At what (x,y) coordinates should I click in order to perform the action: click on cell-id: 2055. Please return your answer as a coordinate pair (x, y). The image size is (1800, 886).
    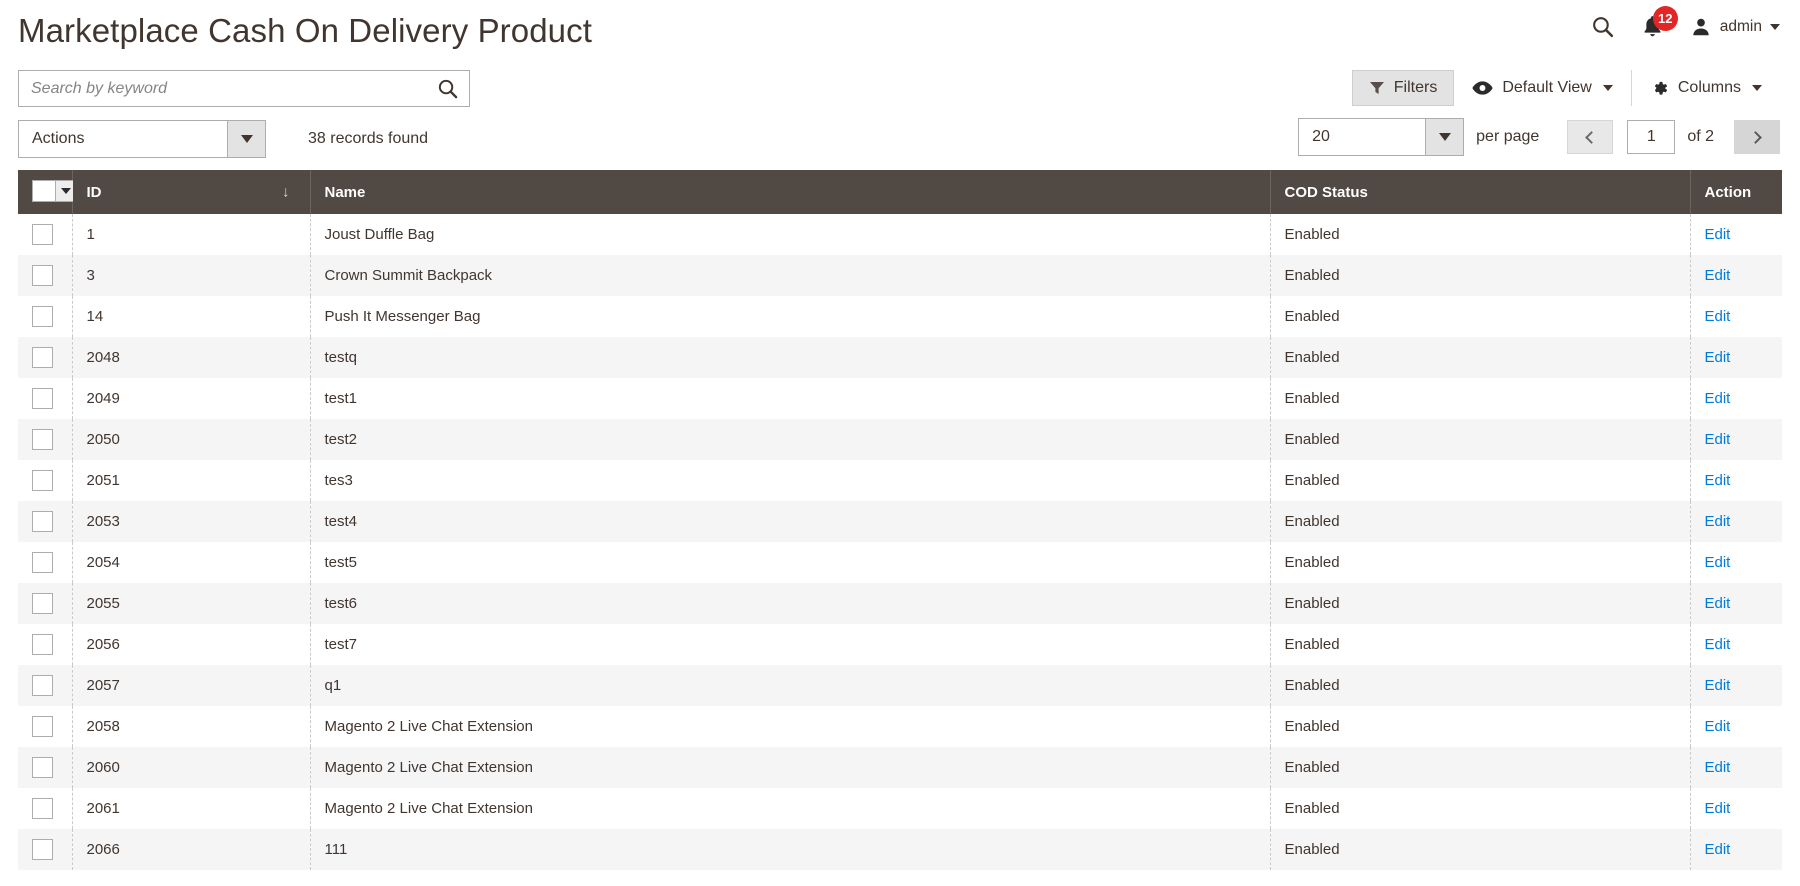
    Looking at the image, I should click on (191, 603).